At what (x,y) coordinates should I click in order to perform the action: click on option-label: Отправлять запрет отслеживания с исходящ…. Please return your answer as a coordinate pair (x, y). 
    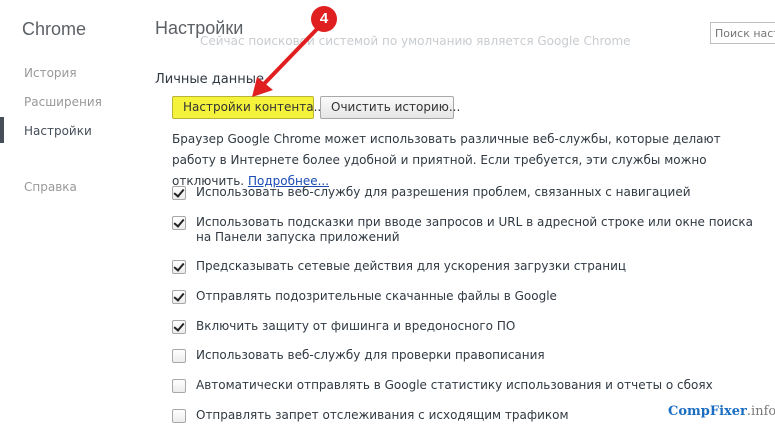
    Looking at the image, I should click on (382, 415).